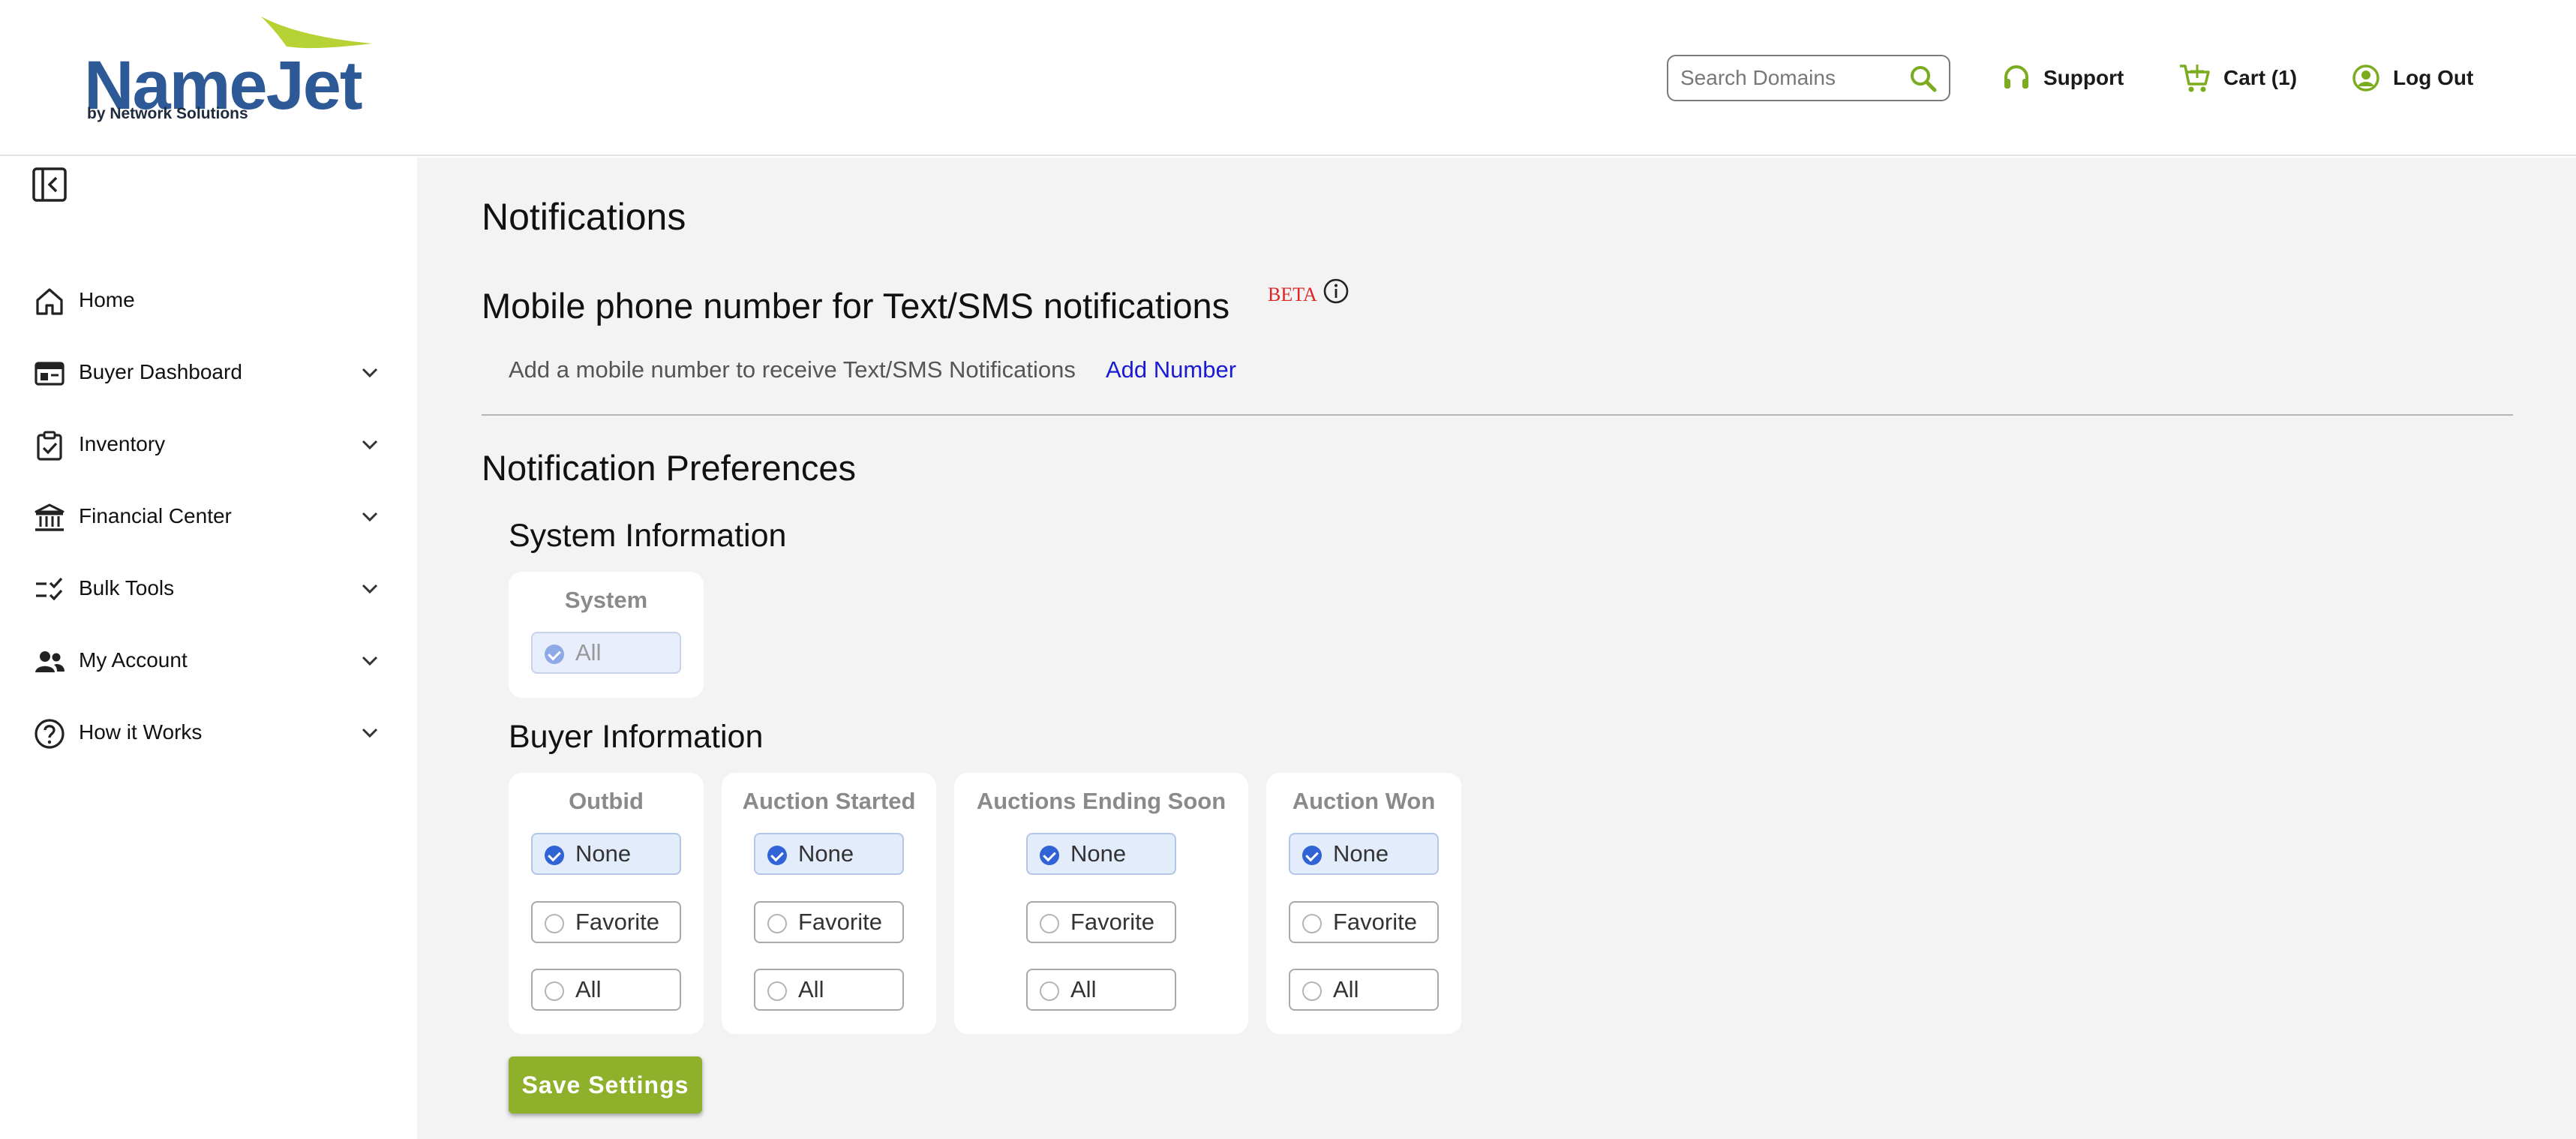 This screenshot has height=1139, width=2576. Describe the element at coordinates (241, 73) in the screenshot. I see `namejet-logo: NameJet by Network Solutions` at that location.